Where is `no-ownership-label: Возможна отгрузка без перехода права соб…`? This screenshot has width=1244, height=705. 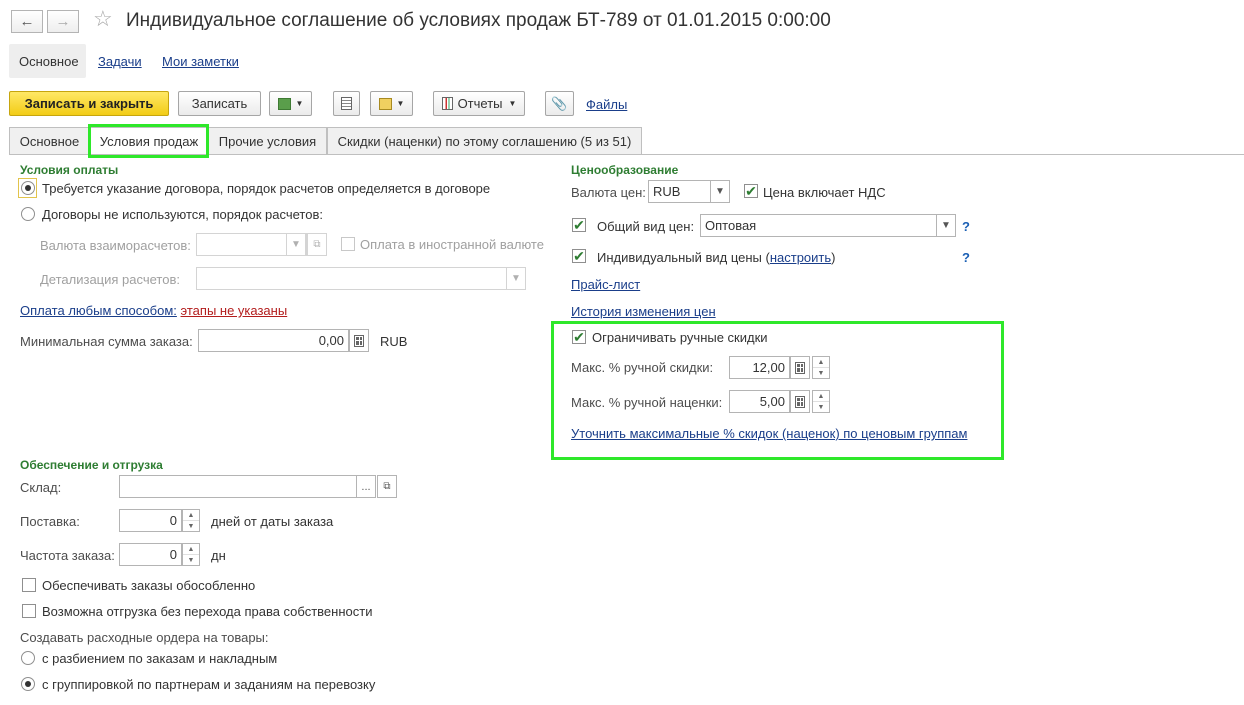 no-ownership-label: Возможна отгрузка без перехода права соб… is located at coordinates (207, 611).